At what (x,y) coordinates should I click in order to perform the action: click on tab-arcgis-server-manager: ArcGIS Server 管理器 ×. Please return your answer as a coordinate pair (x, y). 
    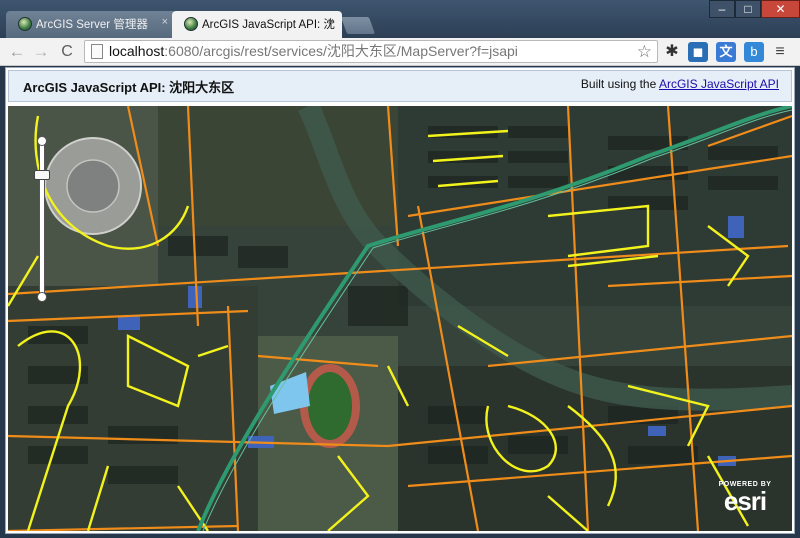
    Looking at the image, I should click on (91, 24).